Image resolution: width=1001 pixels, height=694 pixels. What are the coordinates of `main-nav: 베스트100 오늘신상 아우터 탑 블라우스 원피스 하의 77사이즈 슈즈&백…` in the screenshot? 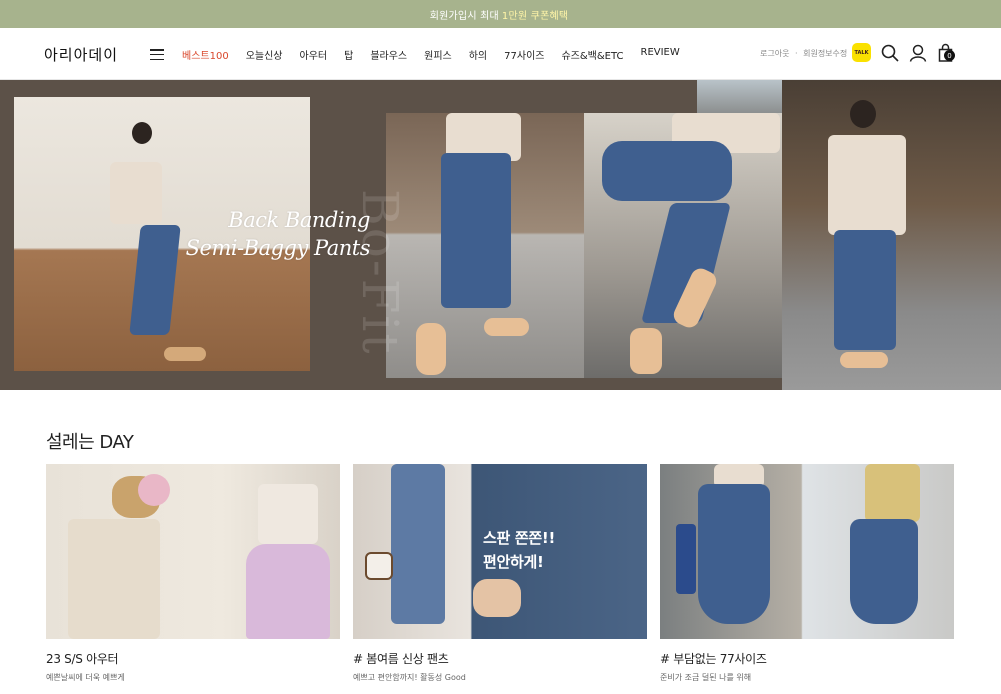 It's located at (439, 54).